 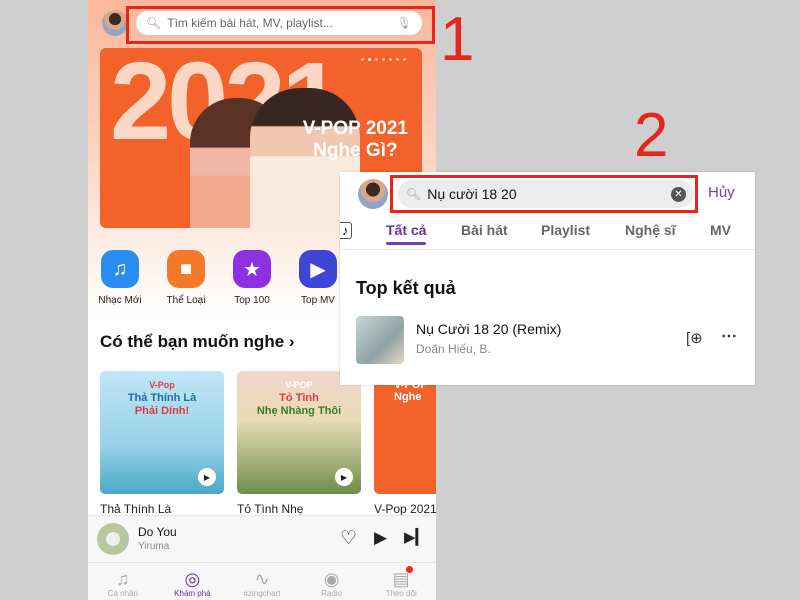 What do you see at coordinates (383, 59) in the screenshot?
I see `carousel-dots` at bounding box center [383, 59].